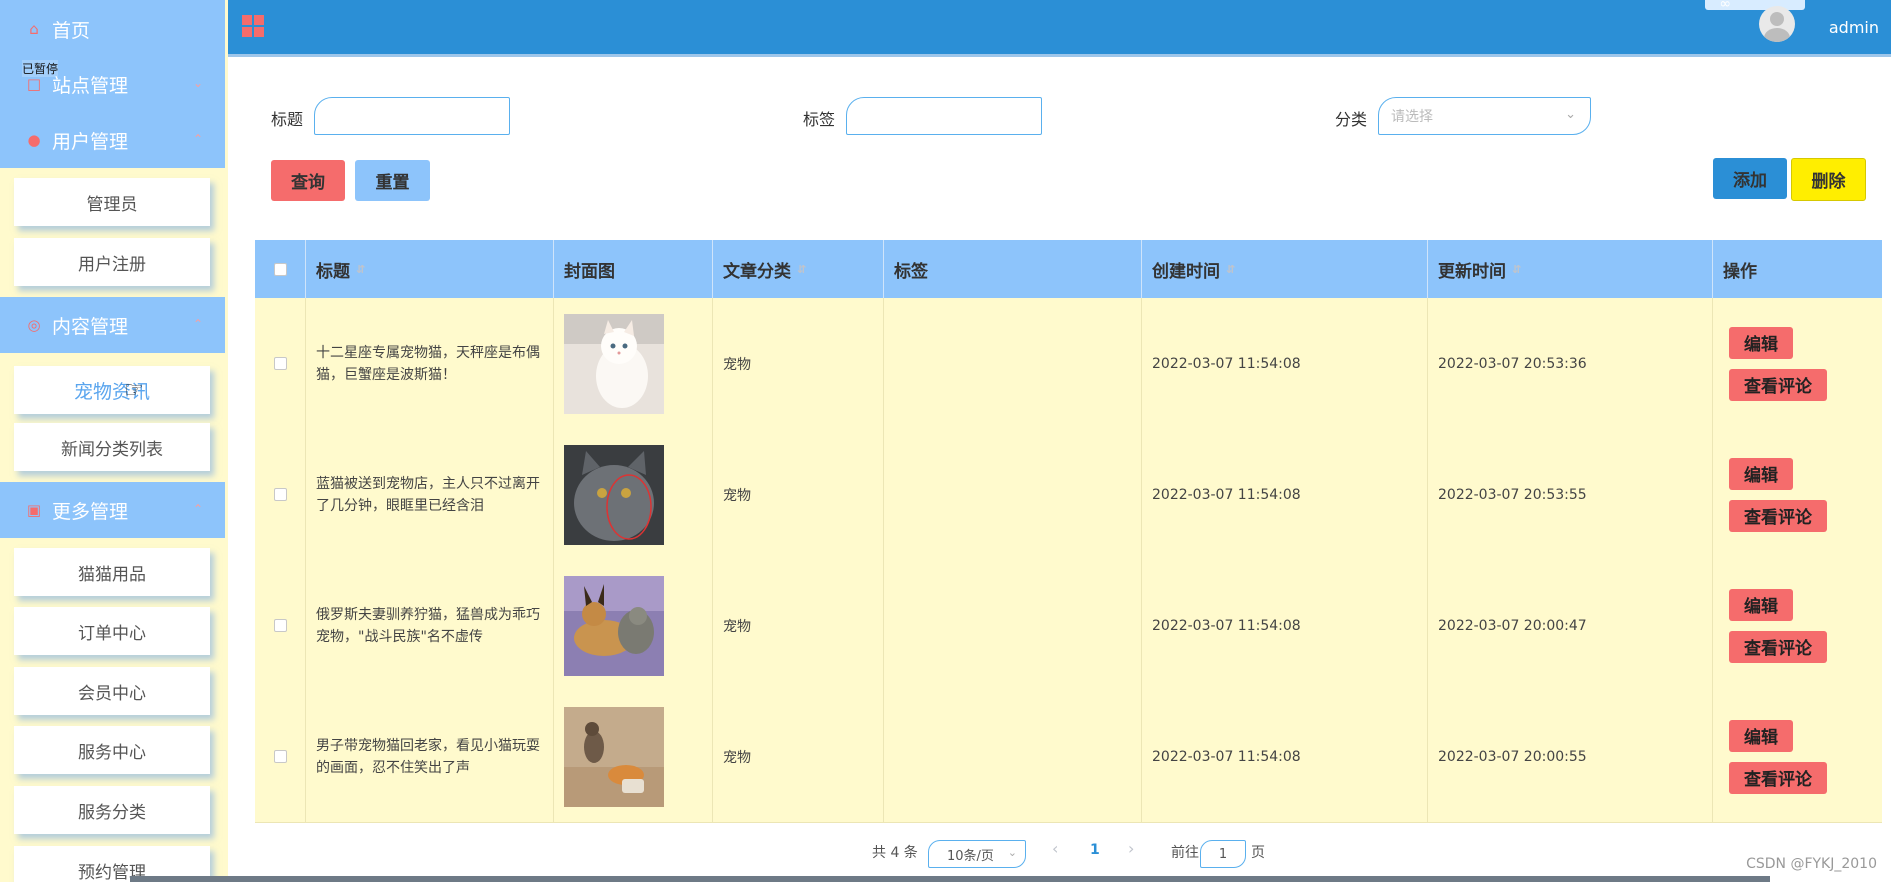  I want to click on sidebar-group-content: ◎ 内容管理 ⌃, so click(112, 325).